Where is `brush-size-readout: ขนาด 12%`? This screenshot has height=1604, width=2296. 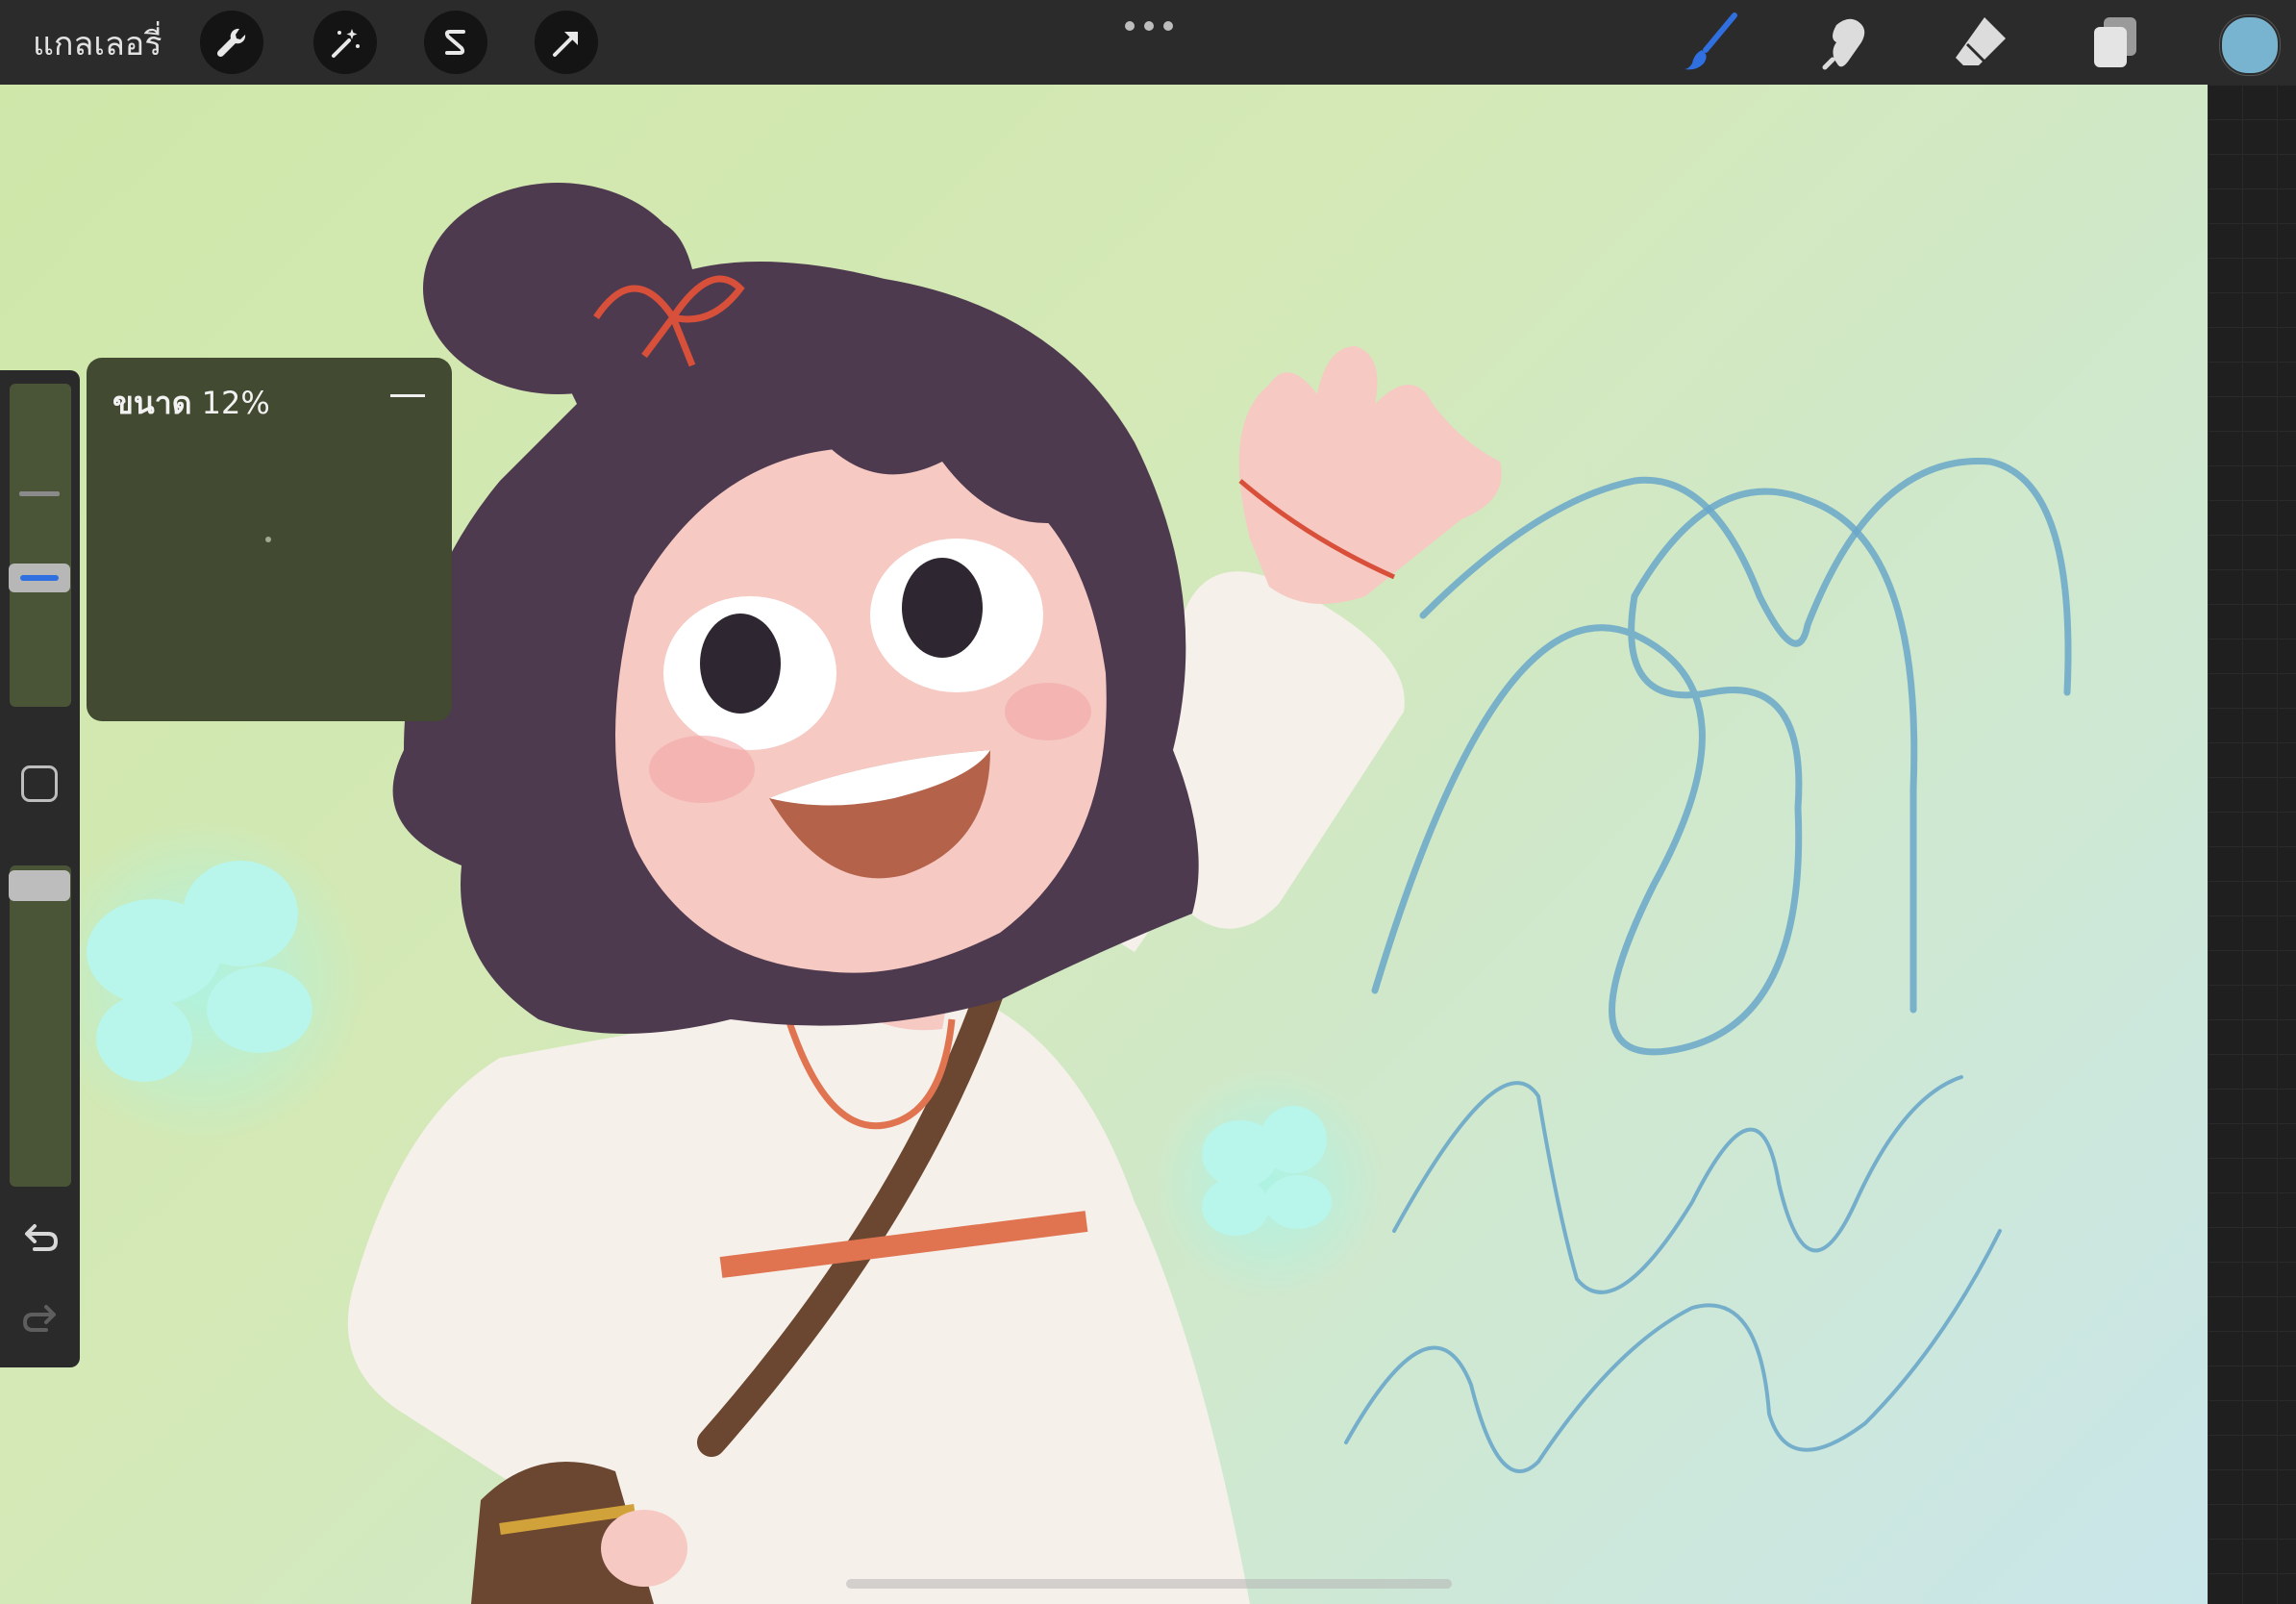 brush-size-readout: ขนาด 12% is located at coordinates (191, 403).